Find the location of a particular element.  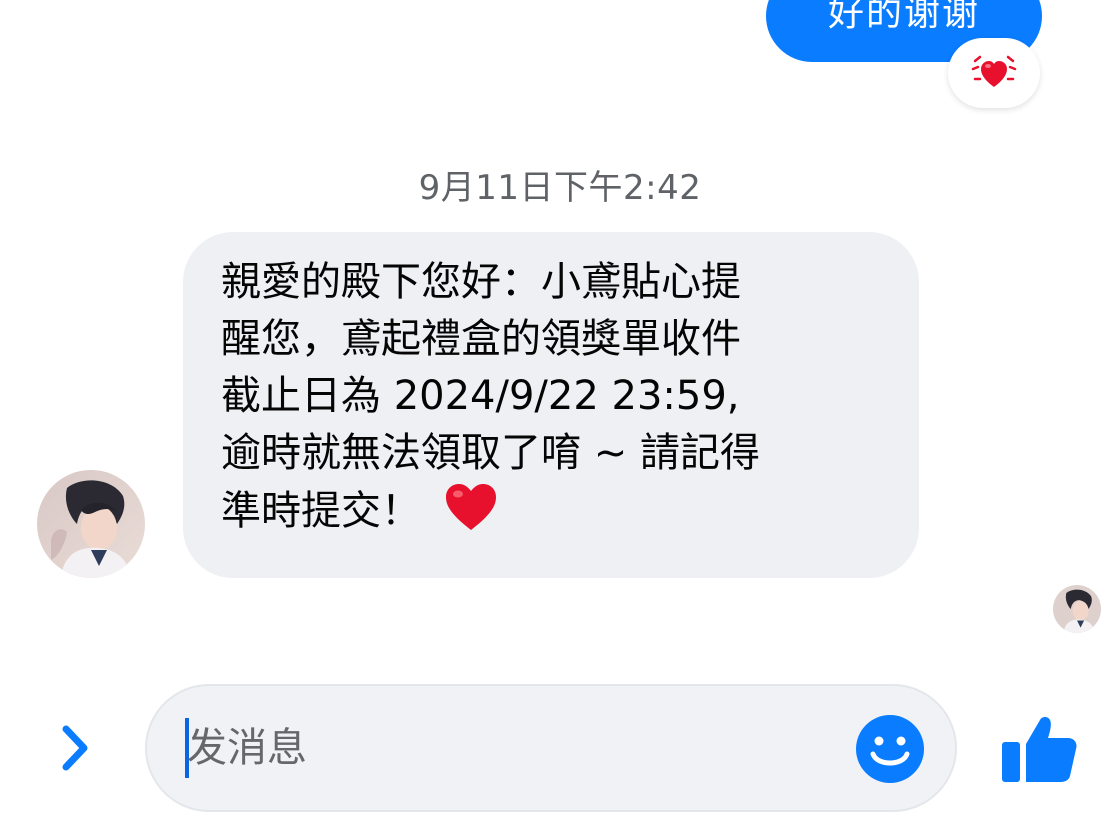

smiley-icon is located at coordinates (890, 749).